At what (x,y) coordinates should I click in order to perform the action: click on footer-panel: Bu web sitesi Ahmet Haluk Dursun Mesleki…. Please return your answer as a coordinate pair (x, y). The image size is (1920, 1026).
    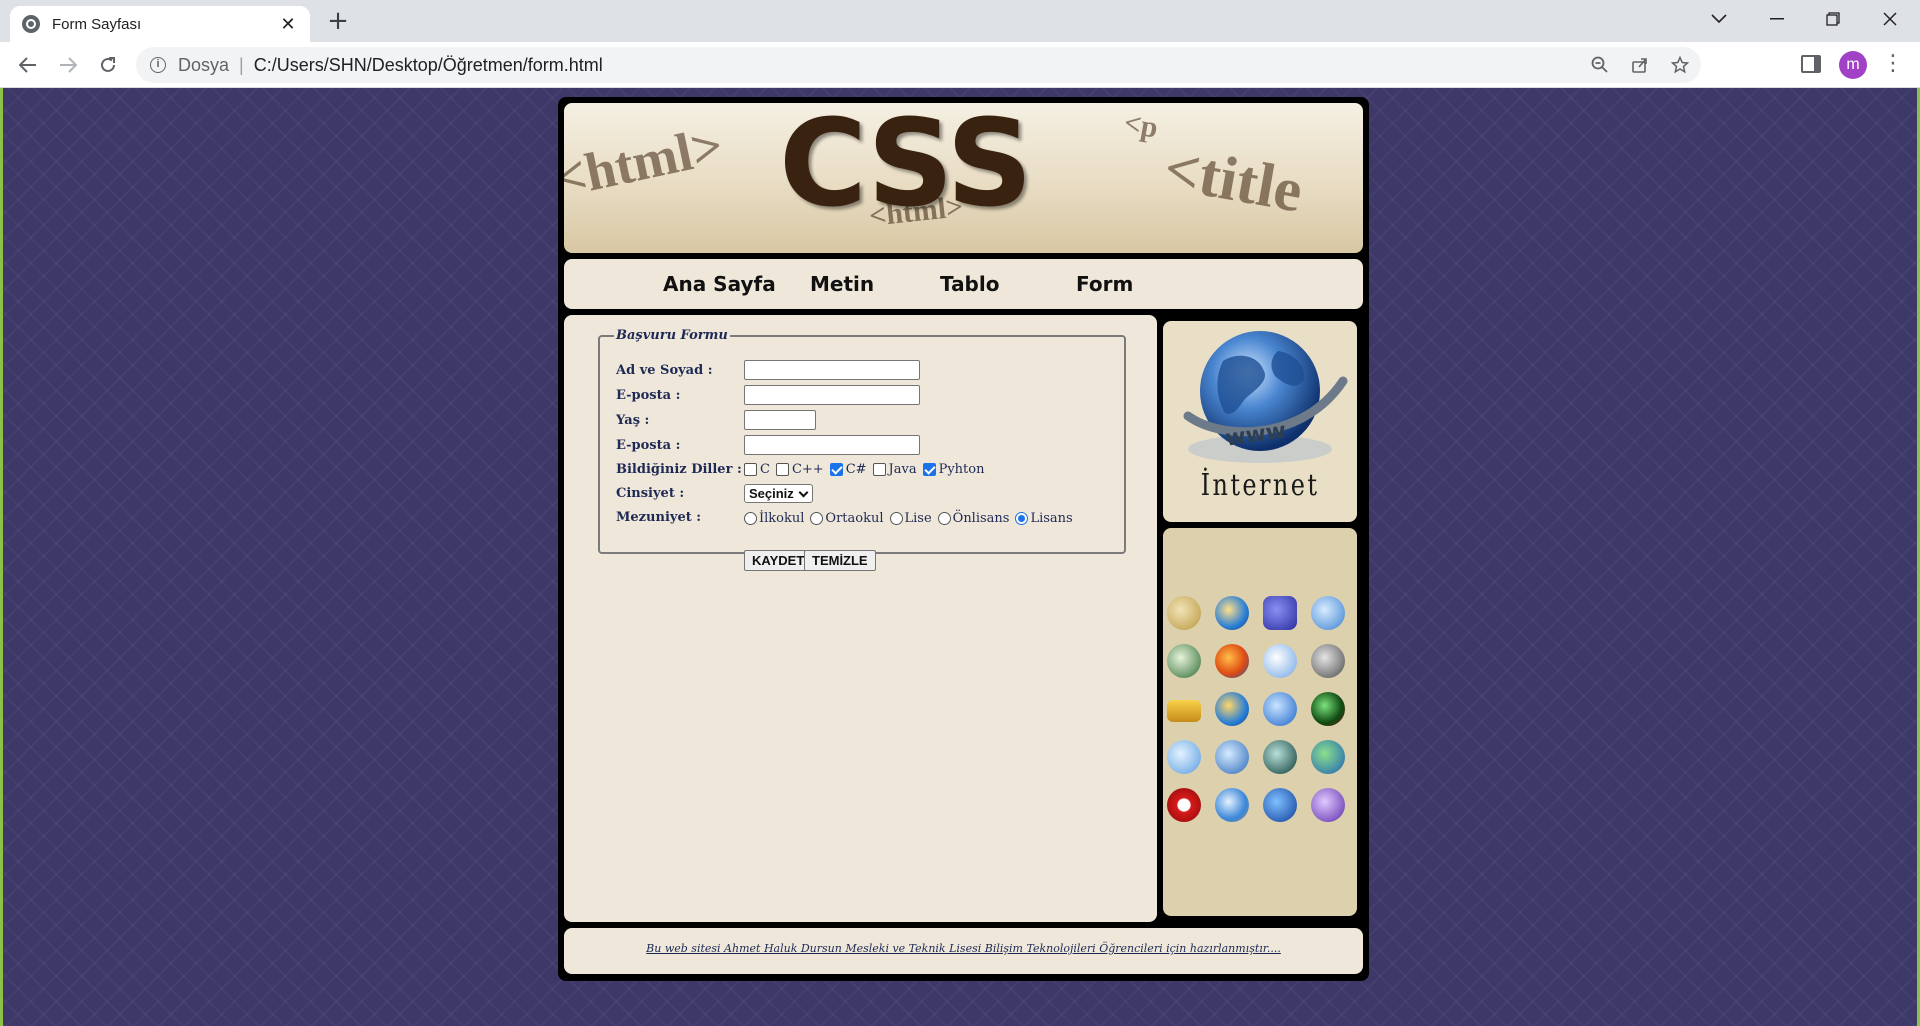
    Looking at the image, I should click on (963, 951).